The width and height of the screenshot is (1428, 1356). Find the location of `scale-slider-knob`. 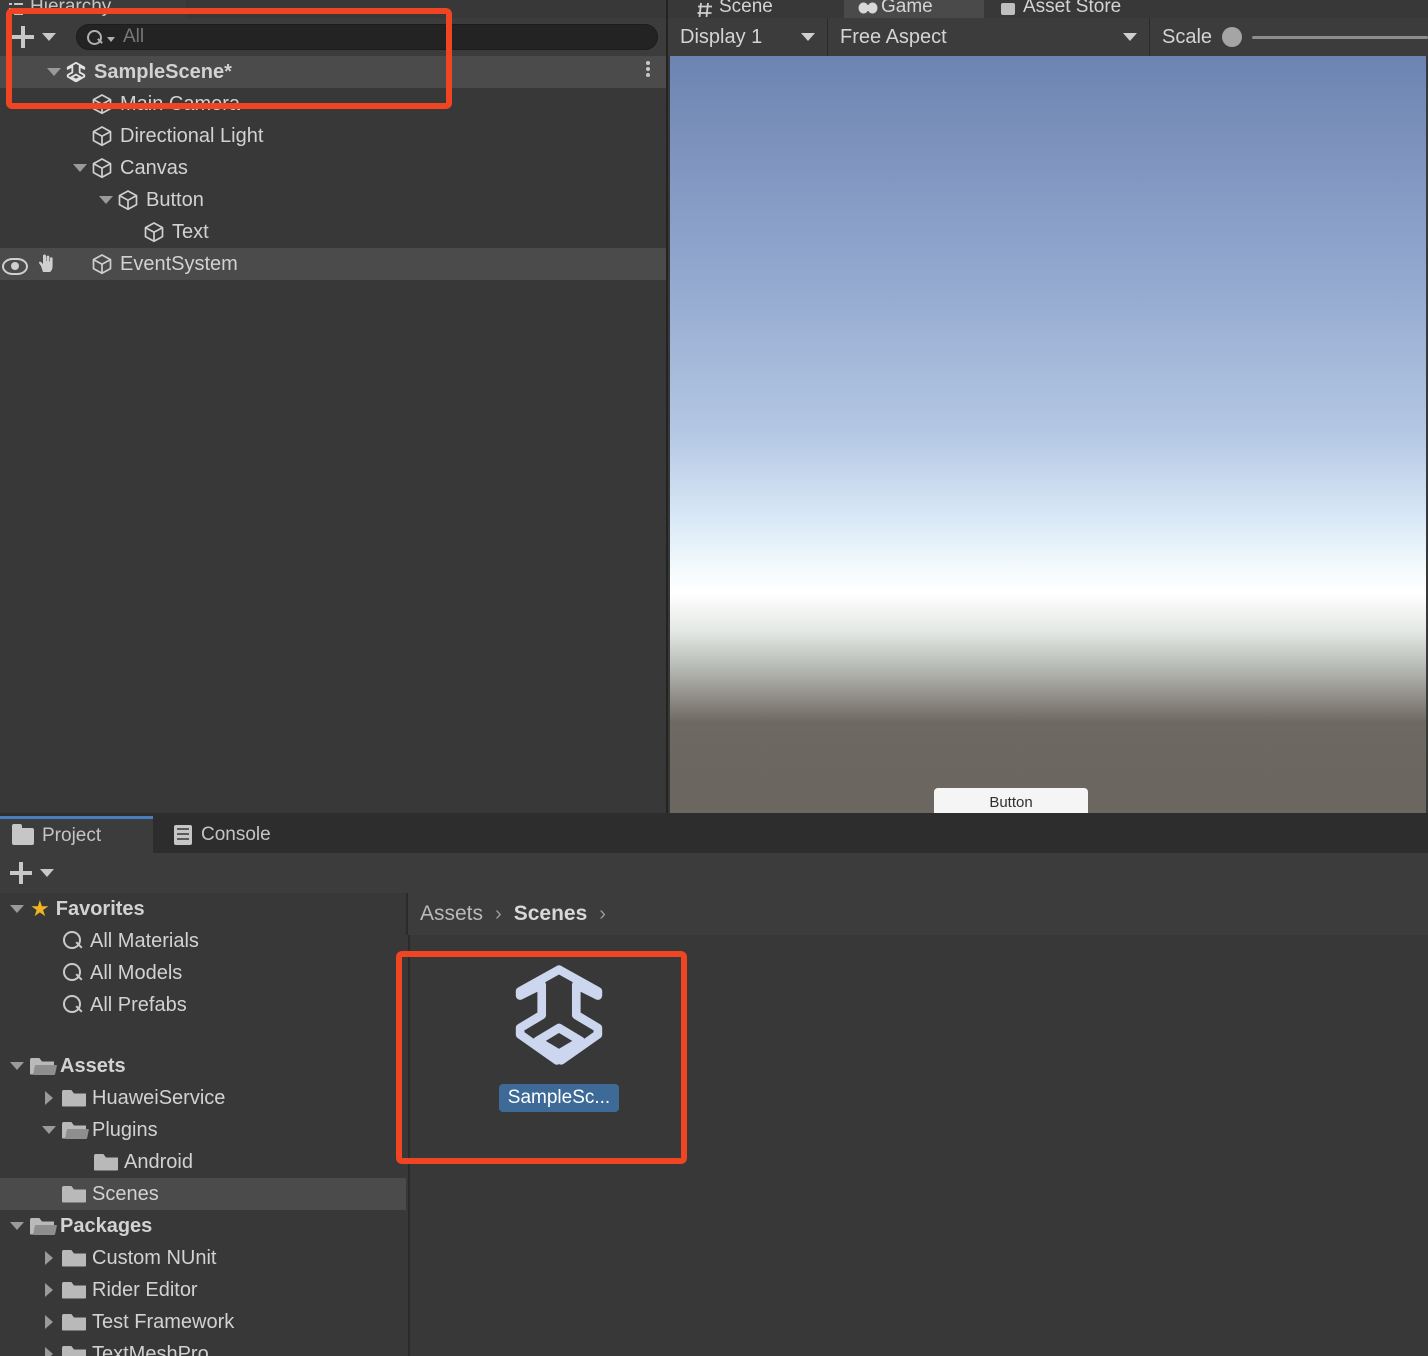

scale-slider-knob is located at coordinates (1232, 37).